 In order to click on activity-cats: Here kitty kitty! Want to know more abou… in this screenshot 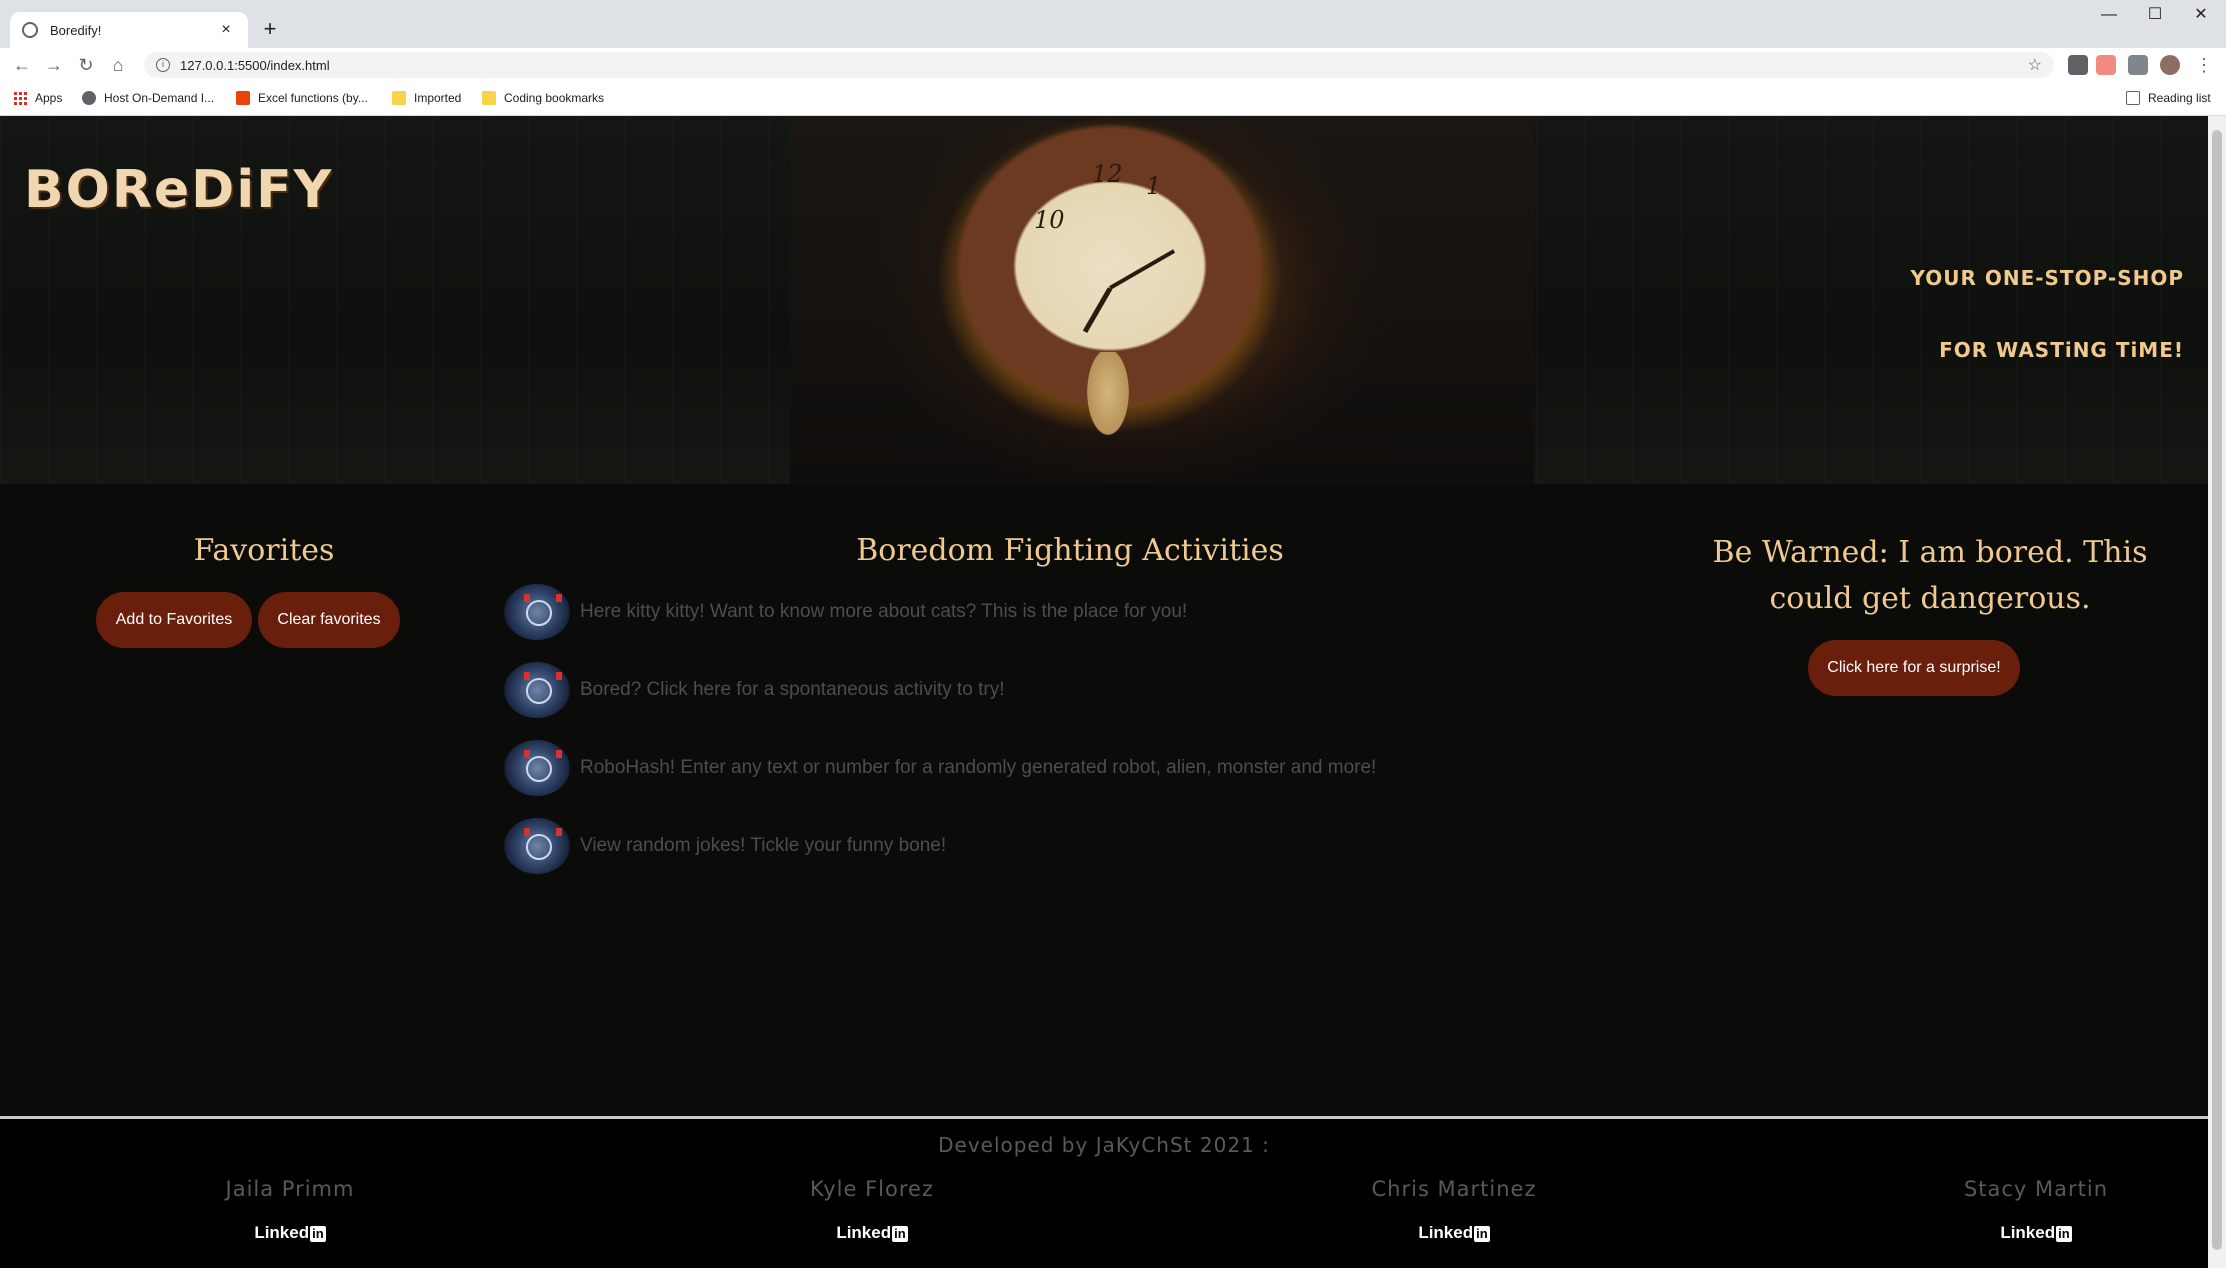, I will do `click(845, 612)`.